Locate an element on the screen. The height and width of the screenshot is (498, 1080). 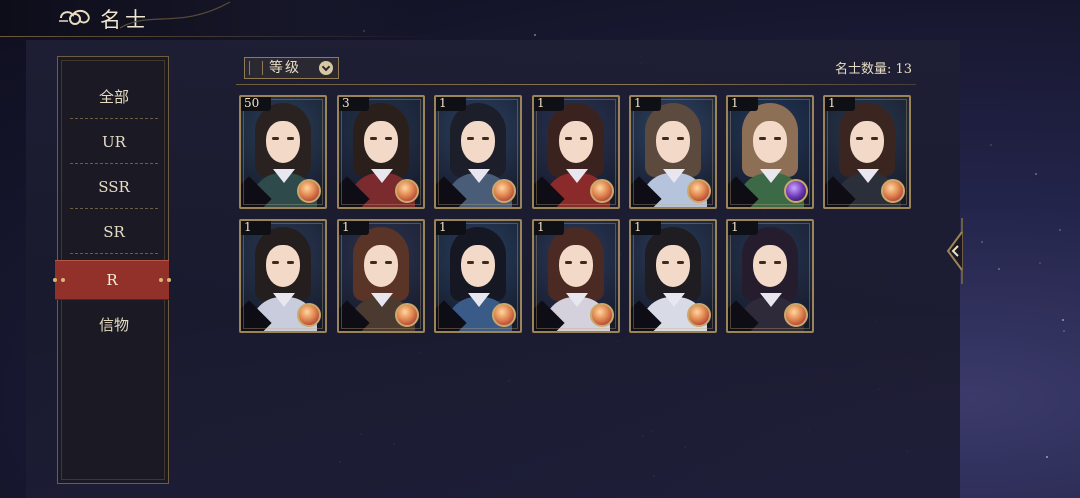
level-plate: 3 is located at coordinates (354, 104).